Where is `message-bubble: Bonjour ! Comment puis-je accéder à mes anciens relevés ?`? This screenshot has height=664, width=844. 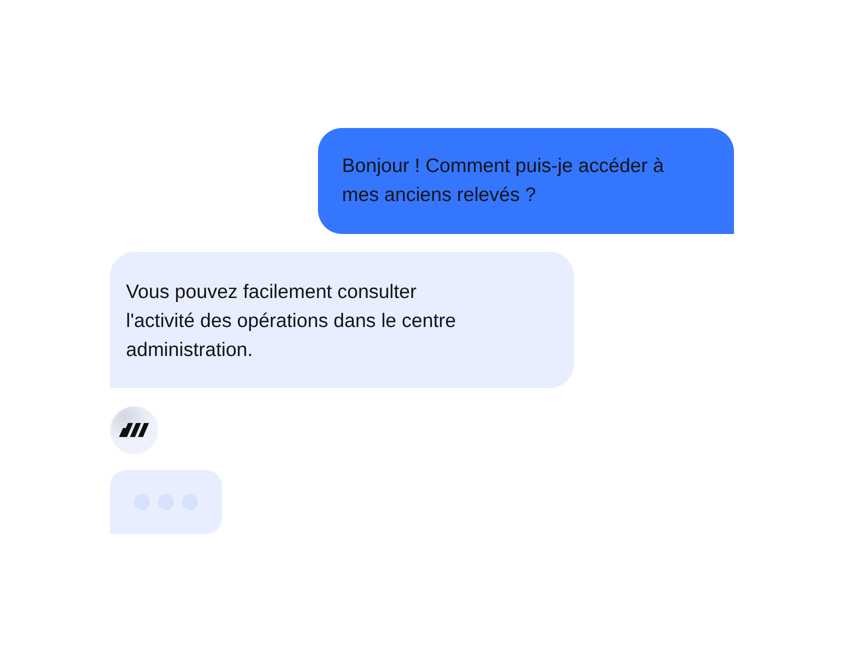
message-bubble: Bonjour ! Comment puis-je accéder à mes anciens relevés ? is located at coordinates (526, 181).